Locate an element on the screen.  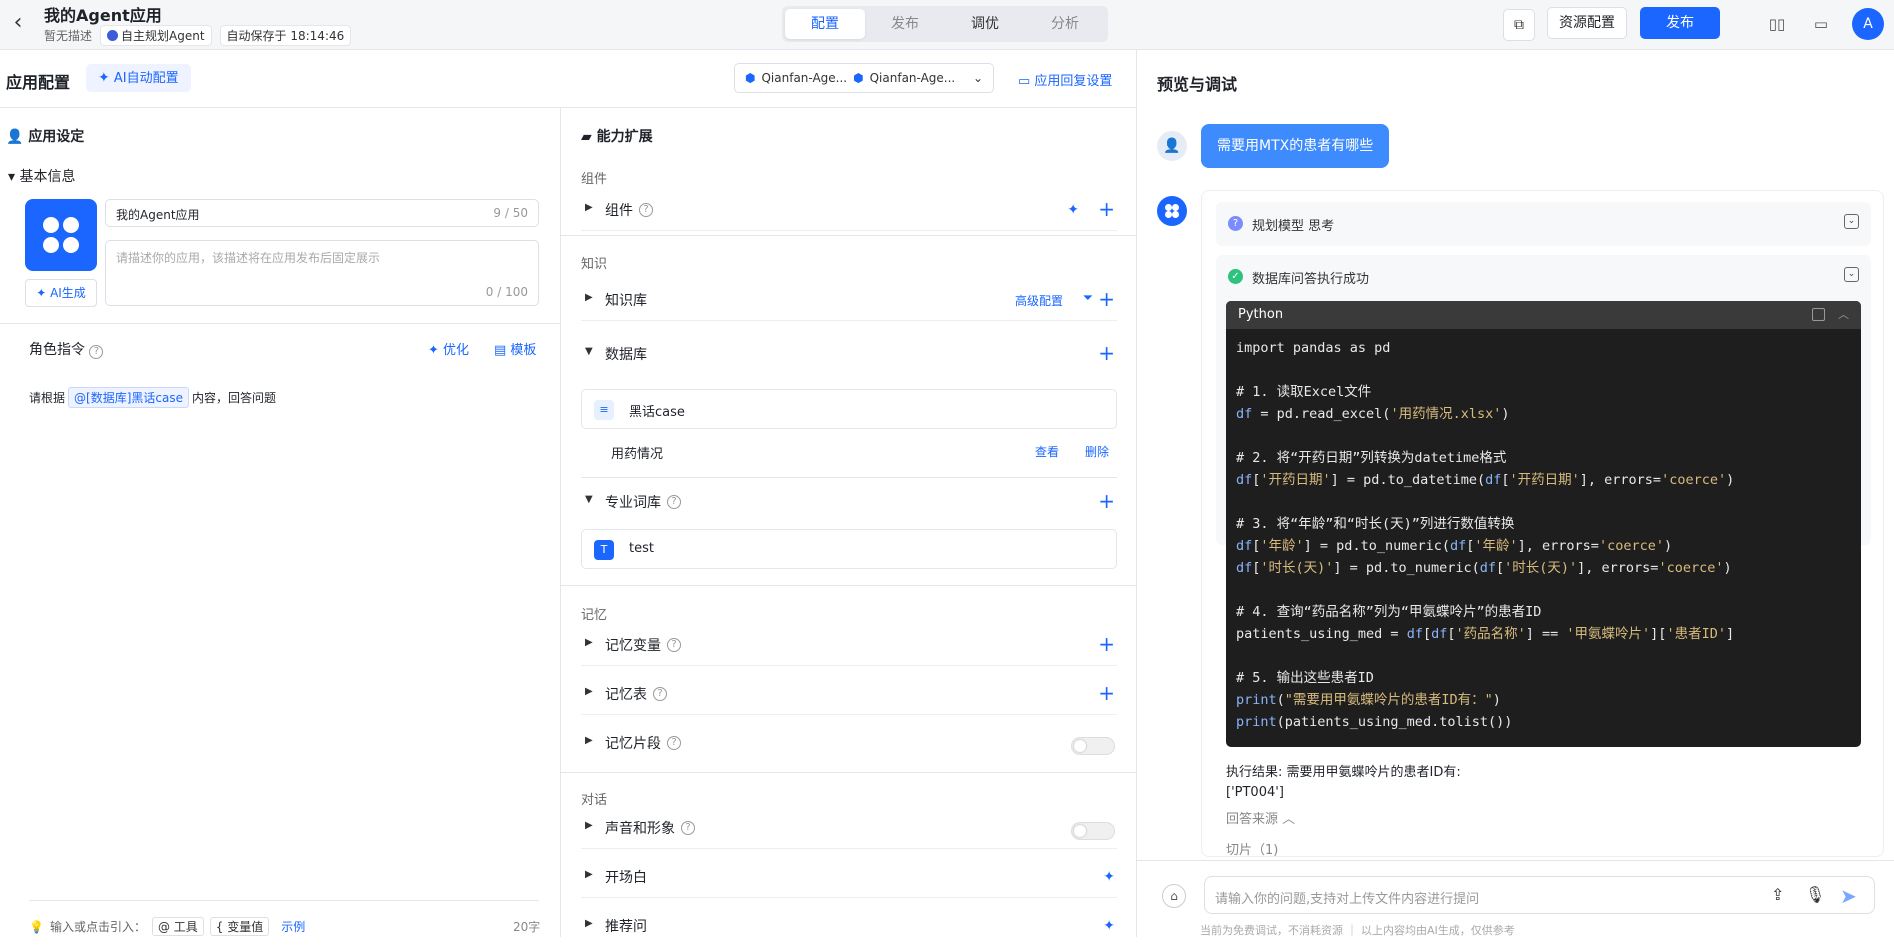
slice-count: 切片（1) is located at coordinates (1252, 847).